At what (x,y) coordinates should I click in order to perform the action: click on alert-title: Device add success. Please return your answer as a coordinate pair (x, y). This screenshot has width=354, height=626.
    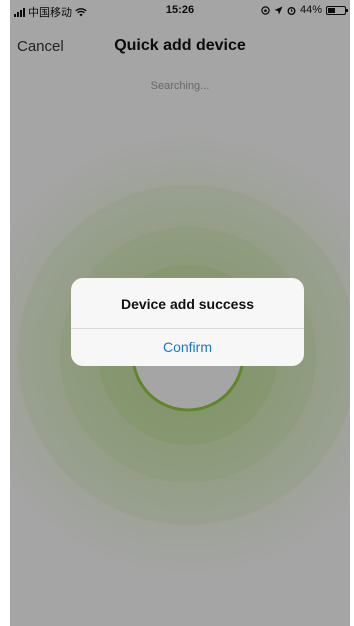
    Looking at the image, I should click on (187, 304).